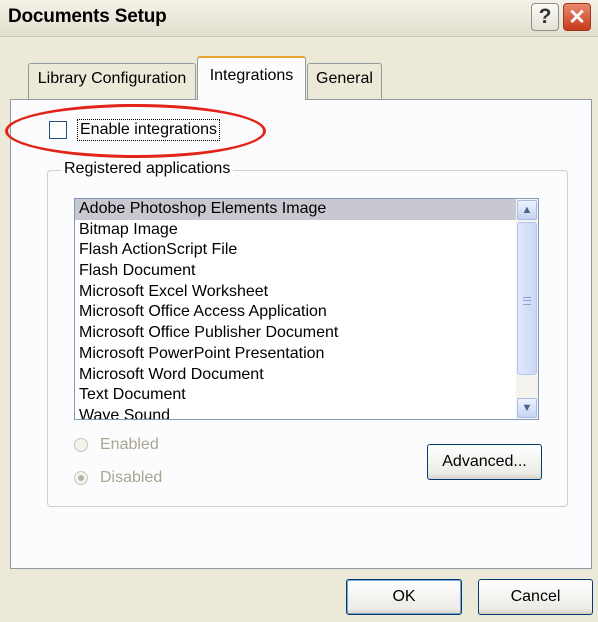 The width and height of the screenshot is (598, 622). I want to click on help-icon: ?, so click(545, 16).